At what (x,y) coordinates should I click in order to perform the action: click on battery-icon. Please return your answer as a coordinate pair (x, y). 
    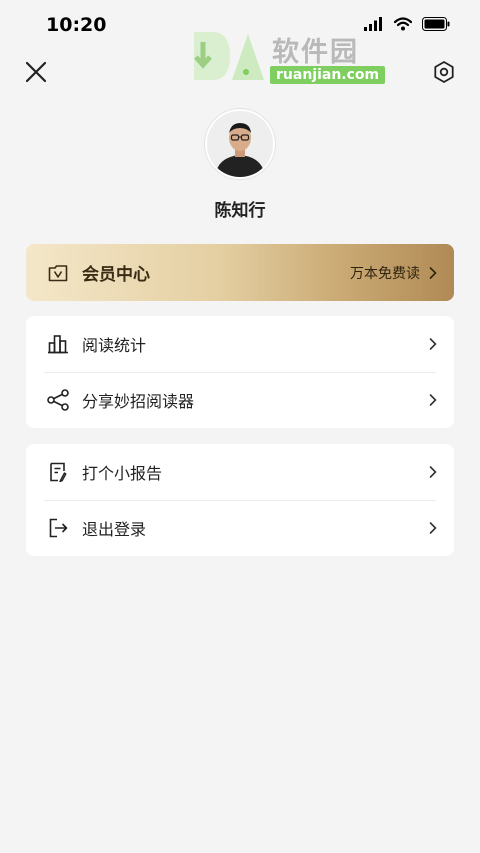
    Looking at the image, I should click on (436, 25).